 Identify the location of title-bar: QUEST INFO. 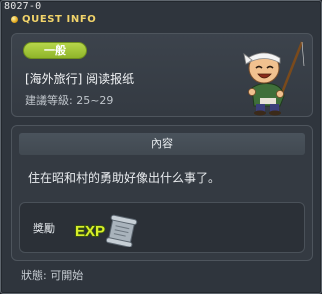
(53, 19).